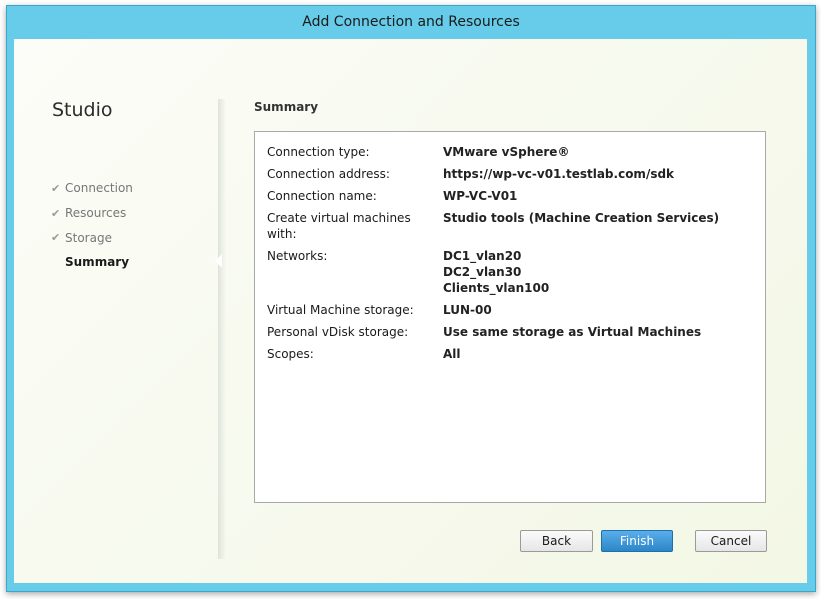 Image resolution: width=821 pixels, height=599 pixels. I want to click on summary-label: Create virtual machines with:, so click(339, 226).